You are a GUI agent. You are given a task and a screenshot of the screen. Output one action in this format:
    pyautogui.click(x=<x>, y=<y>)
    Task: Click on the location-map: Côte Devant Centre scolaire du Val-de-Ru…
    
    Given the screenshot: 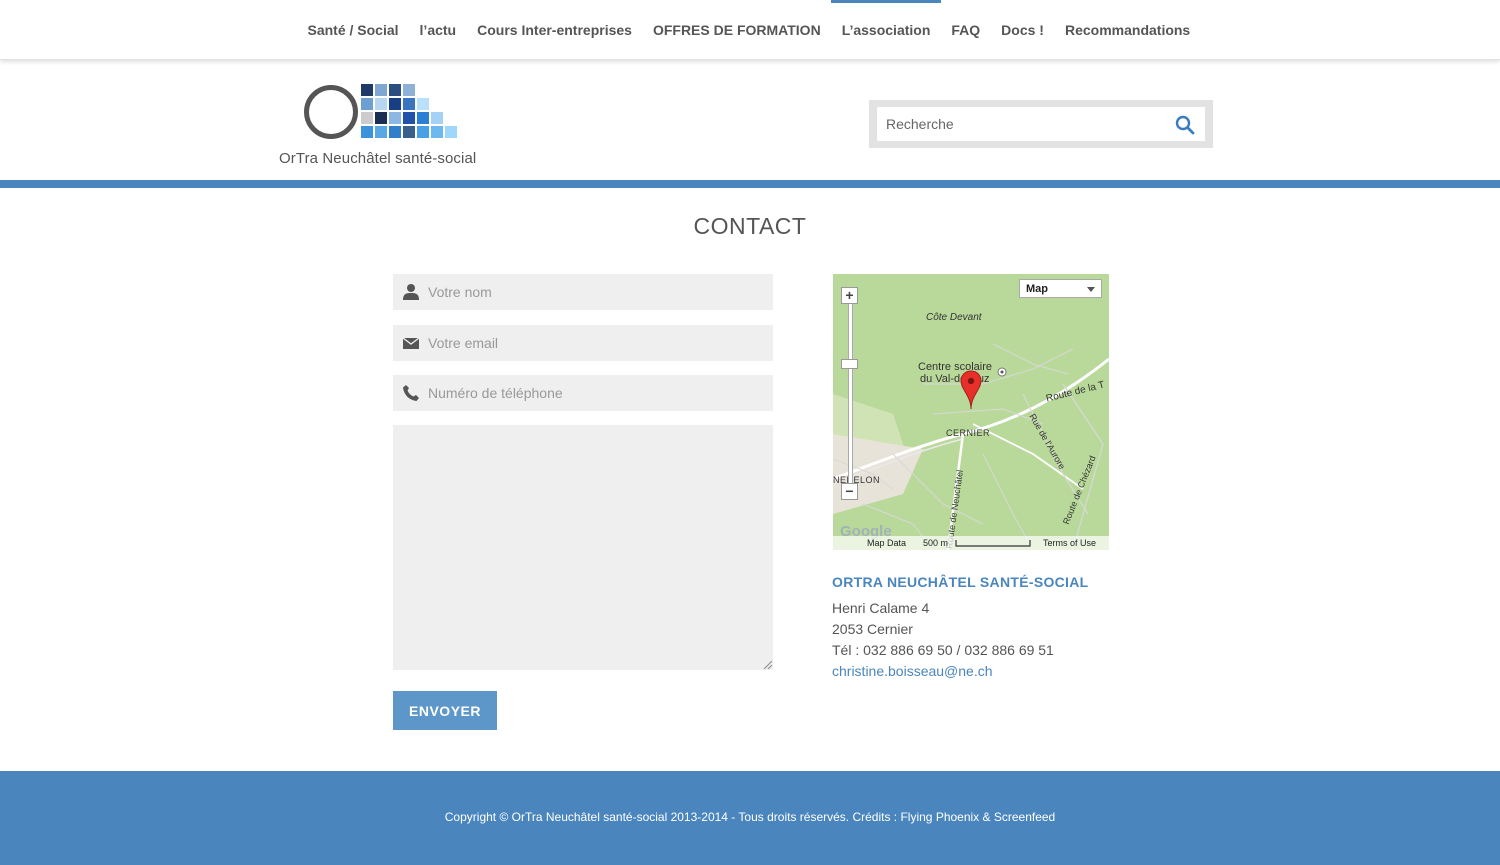 What is the action you would take?
    pyautogui.click(x=971, y=412)
    